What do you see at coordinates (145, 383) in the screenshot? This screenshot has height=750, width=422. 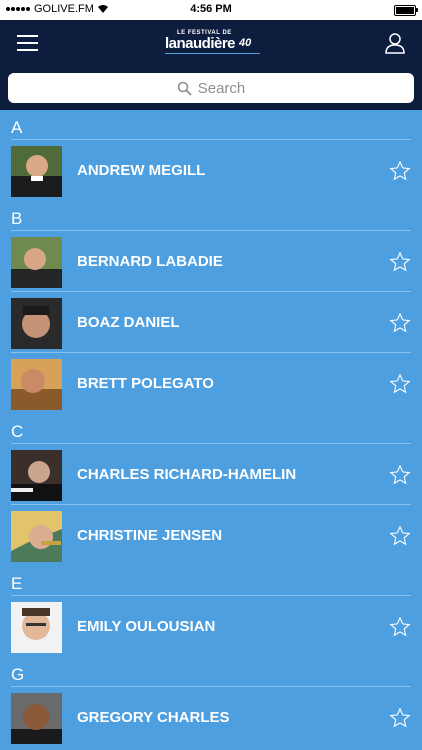 I see `artist-name: BRETT POLEGATO` at bounding box center [145, 383].